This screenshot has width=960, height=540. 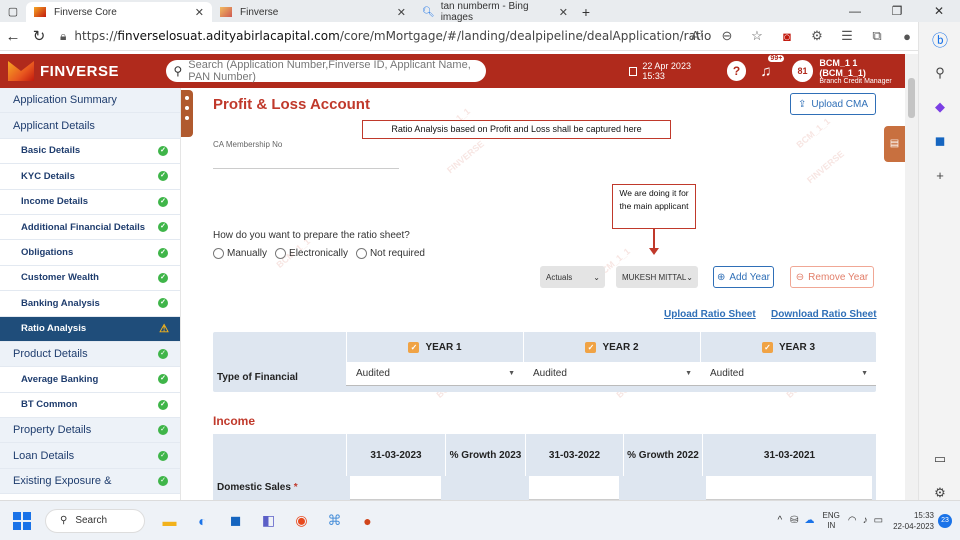 What do you see at coordinates (788, 374) in the screenshot?
I see `type-of-financial-select-year-3: Audited ▼` at bounding box center [788, 374].